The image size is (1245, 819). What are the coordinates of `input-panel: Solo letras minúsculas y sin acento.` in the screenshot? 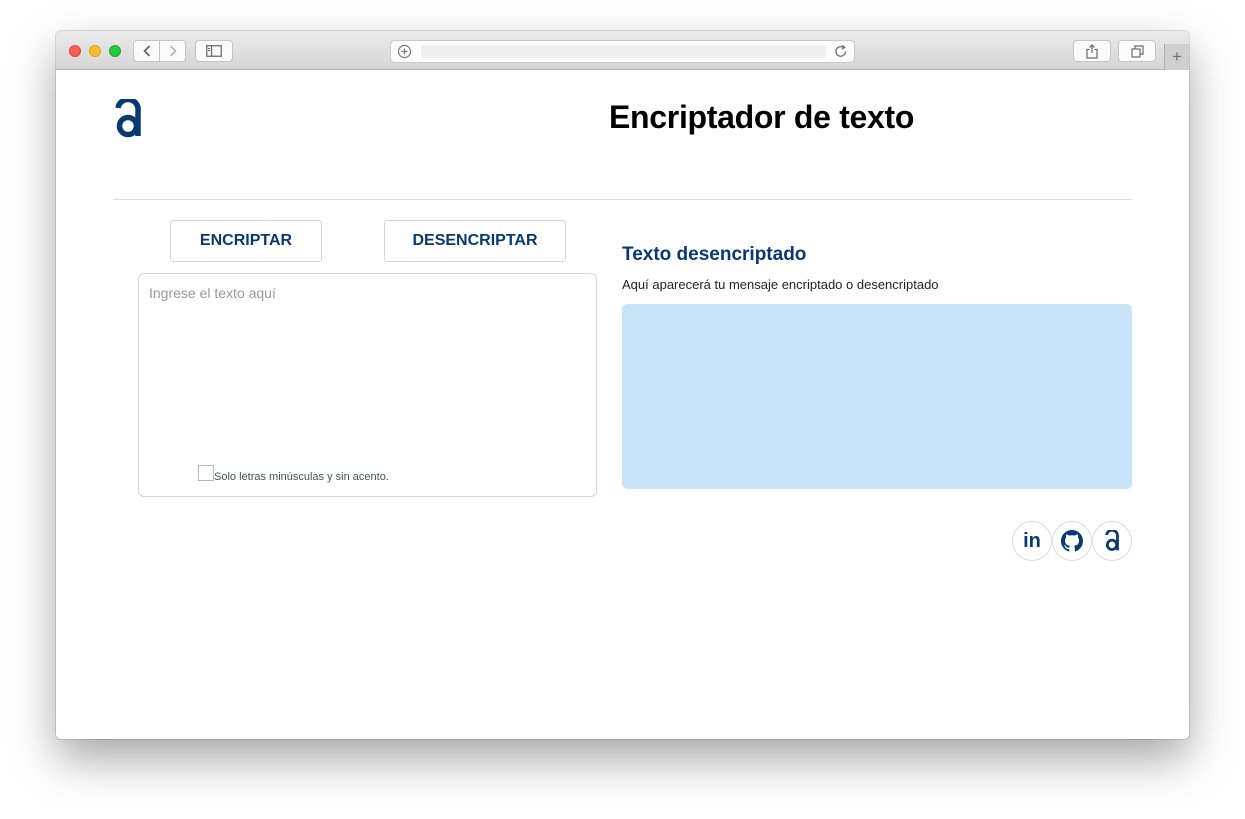 It's located at (367, 385).